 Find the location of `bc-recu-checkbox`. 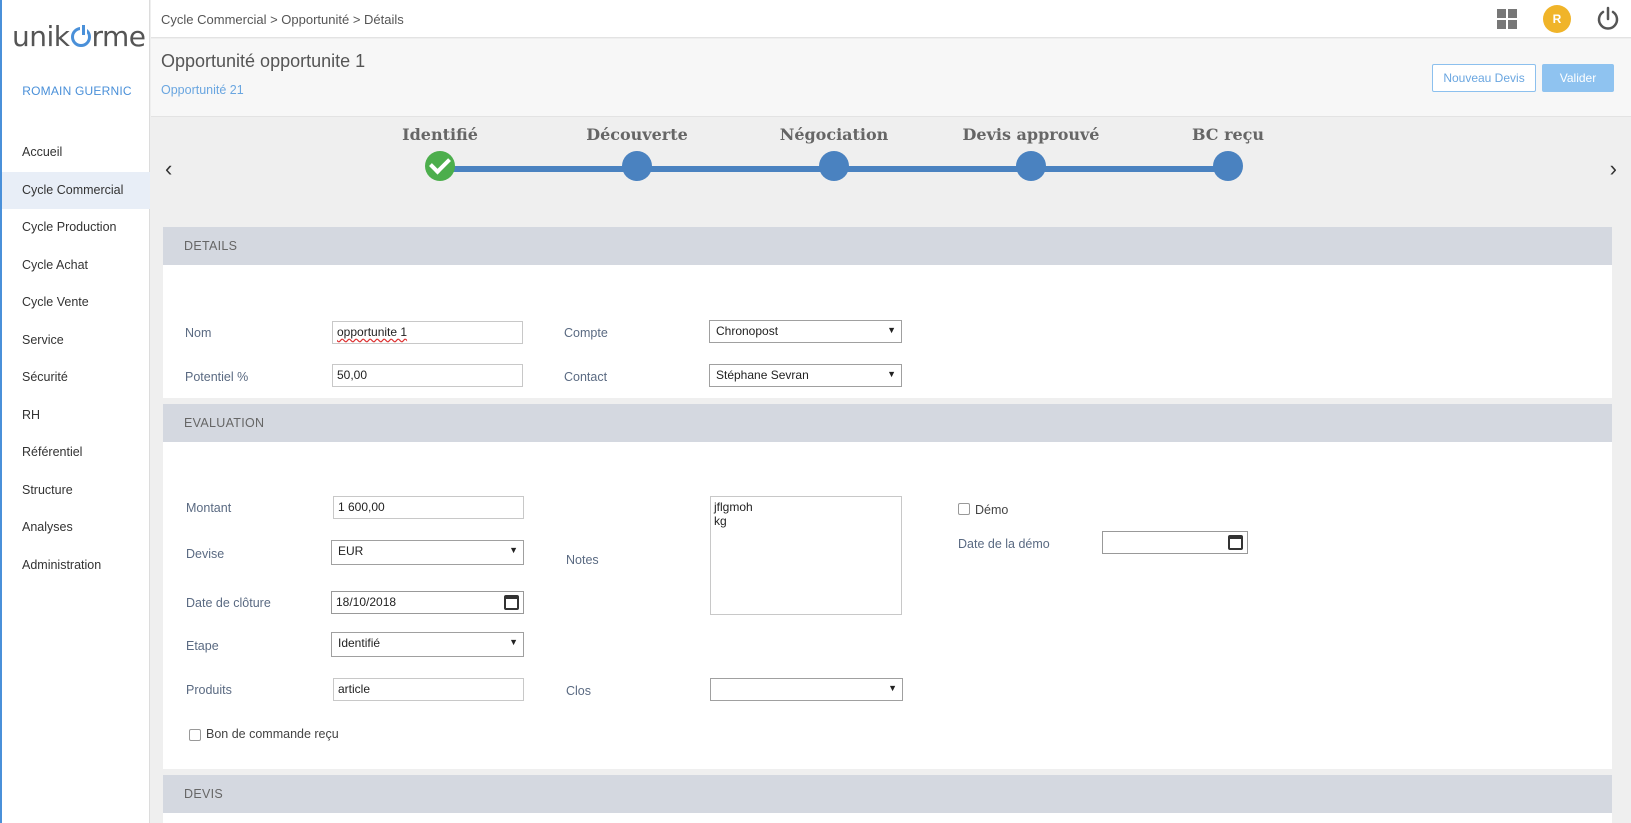

bc-recu-checkbox is located at coordinates (195, 735).